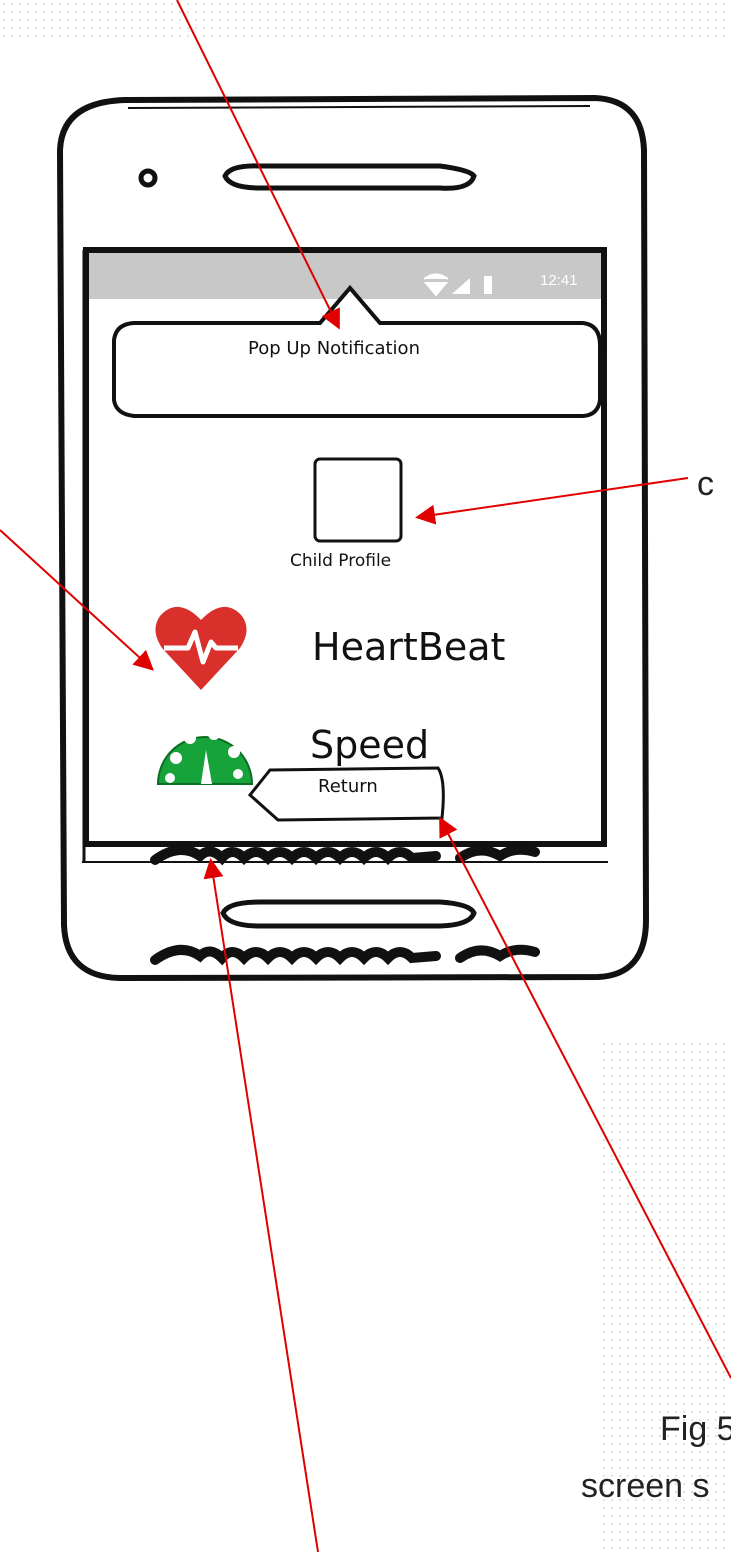 Image resolution: width=731 pixels, height=1552 pixels. I want to click on home-slot-icon, so click(348, 914).